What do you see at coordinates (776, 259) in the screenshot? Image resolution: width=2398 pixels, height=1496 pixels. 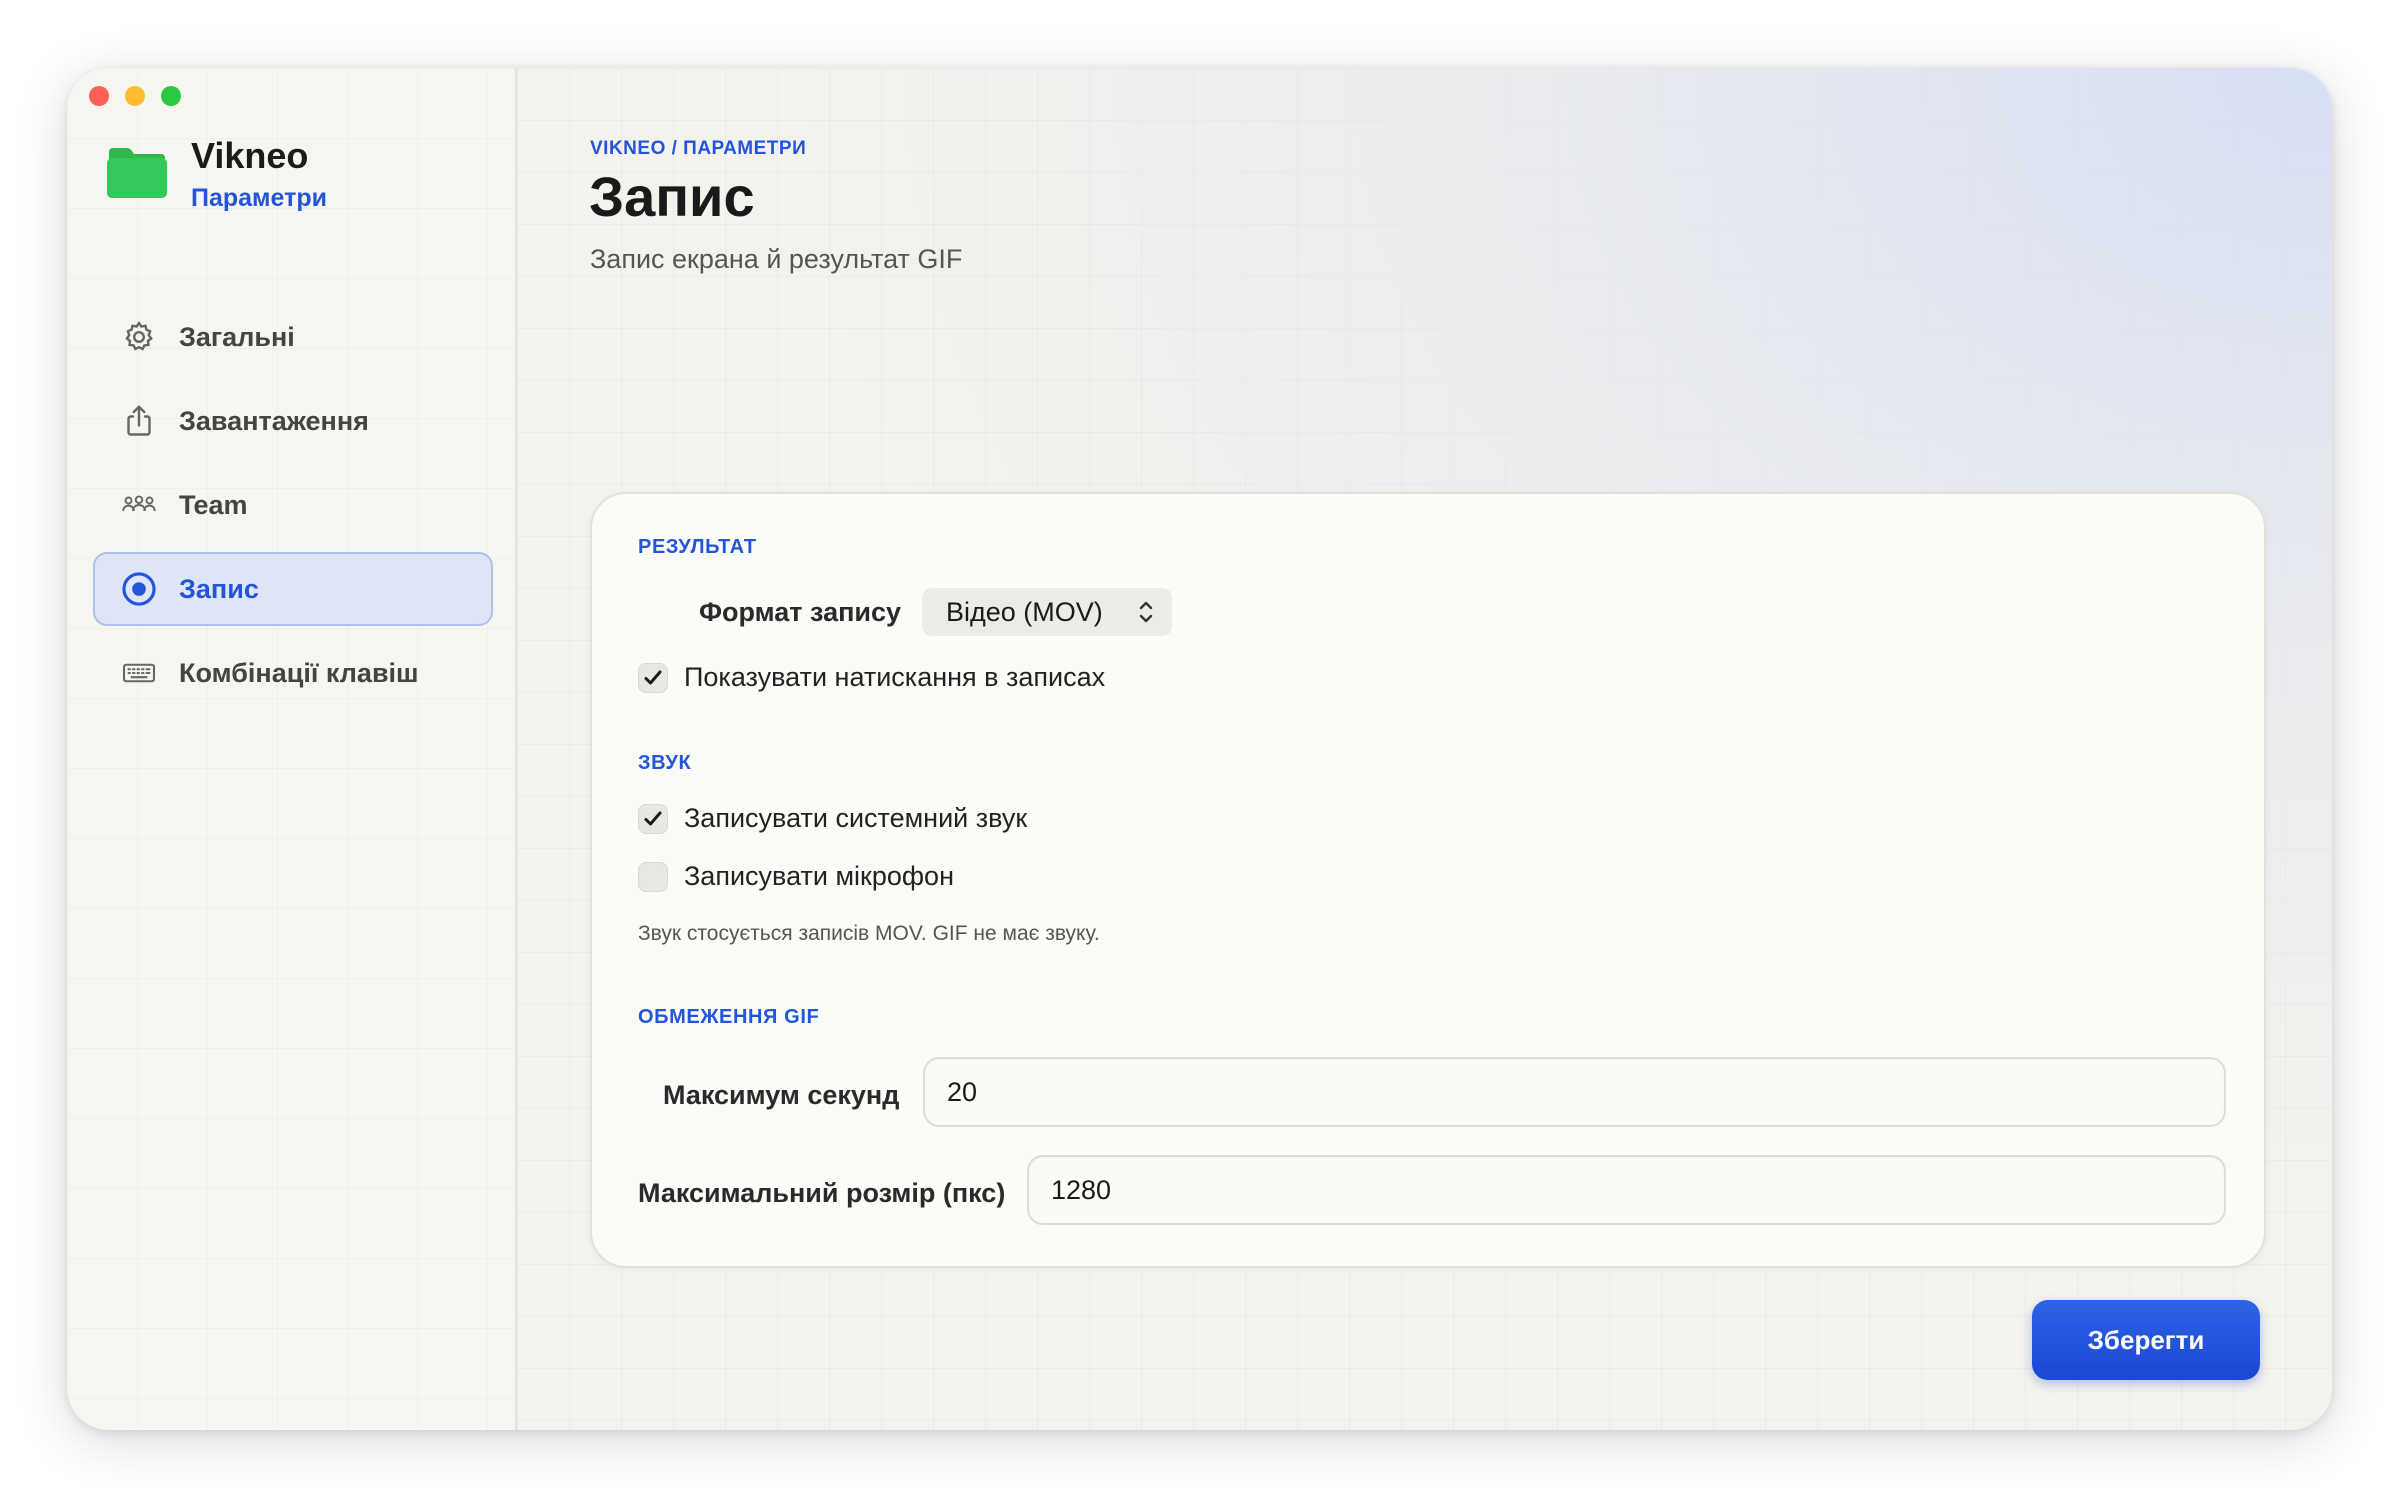 I see `page-subtitle: Запис екрана й результат GIF` at bounding box center [776, 259].